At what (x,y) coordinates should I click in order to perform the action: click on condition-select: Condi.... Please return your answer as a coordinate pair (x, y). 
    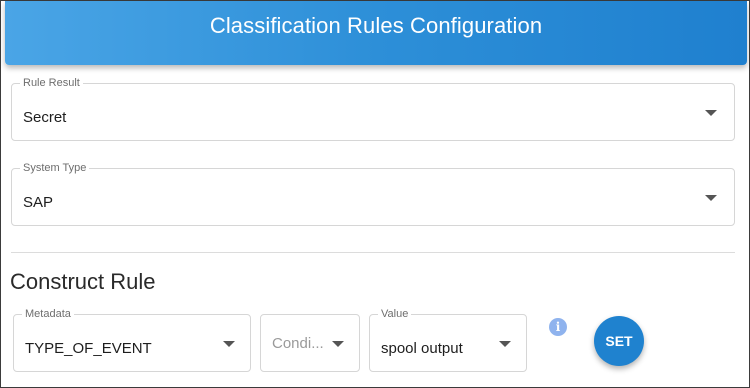
    Looking at the image, I should click on (310, 343).